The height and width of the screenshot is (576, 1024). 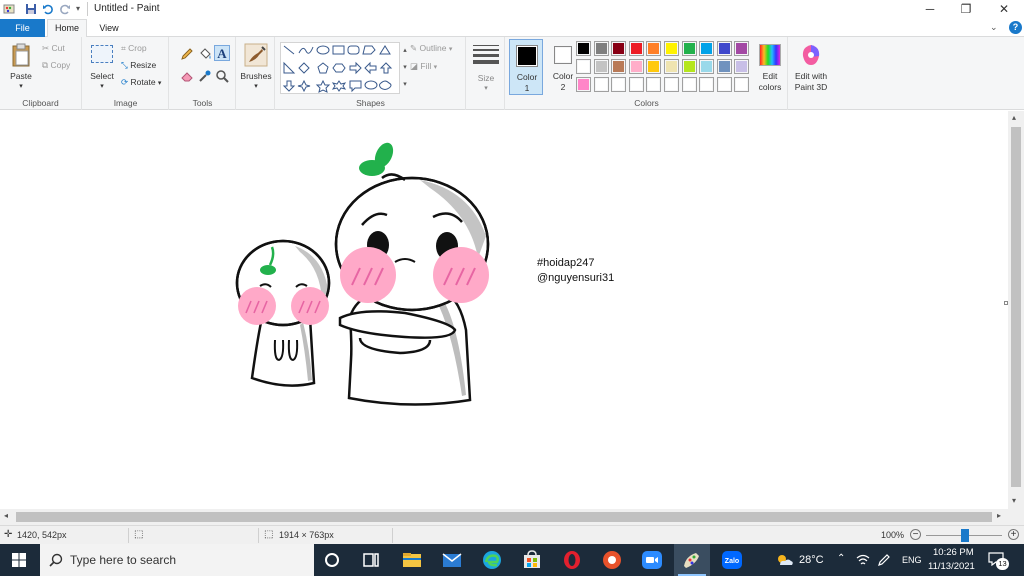 I want to click on taskbar-search-box: Type here to search, so click(x=177, y=560).